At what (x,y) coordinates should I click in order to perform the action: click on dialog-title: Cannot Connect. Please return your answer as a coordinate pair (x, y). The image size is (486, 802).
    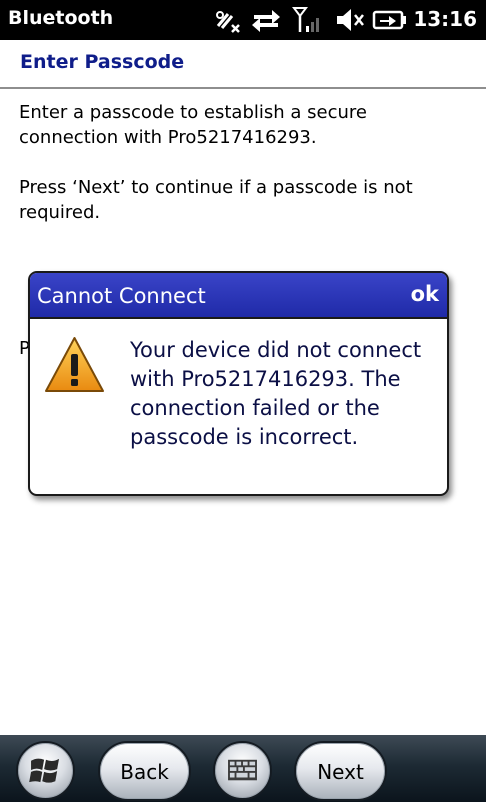
    Looking at the image, I should click on (121, 296).